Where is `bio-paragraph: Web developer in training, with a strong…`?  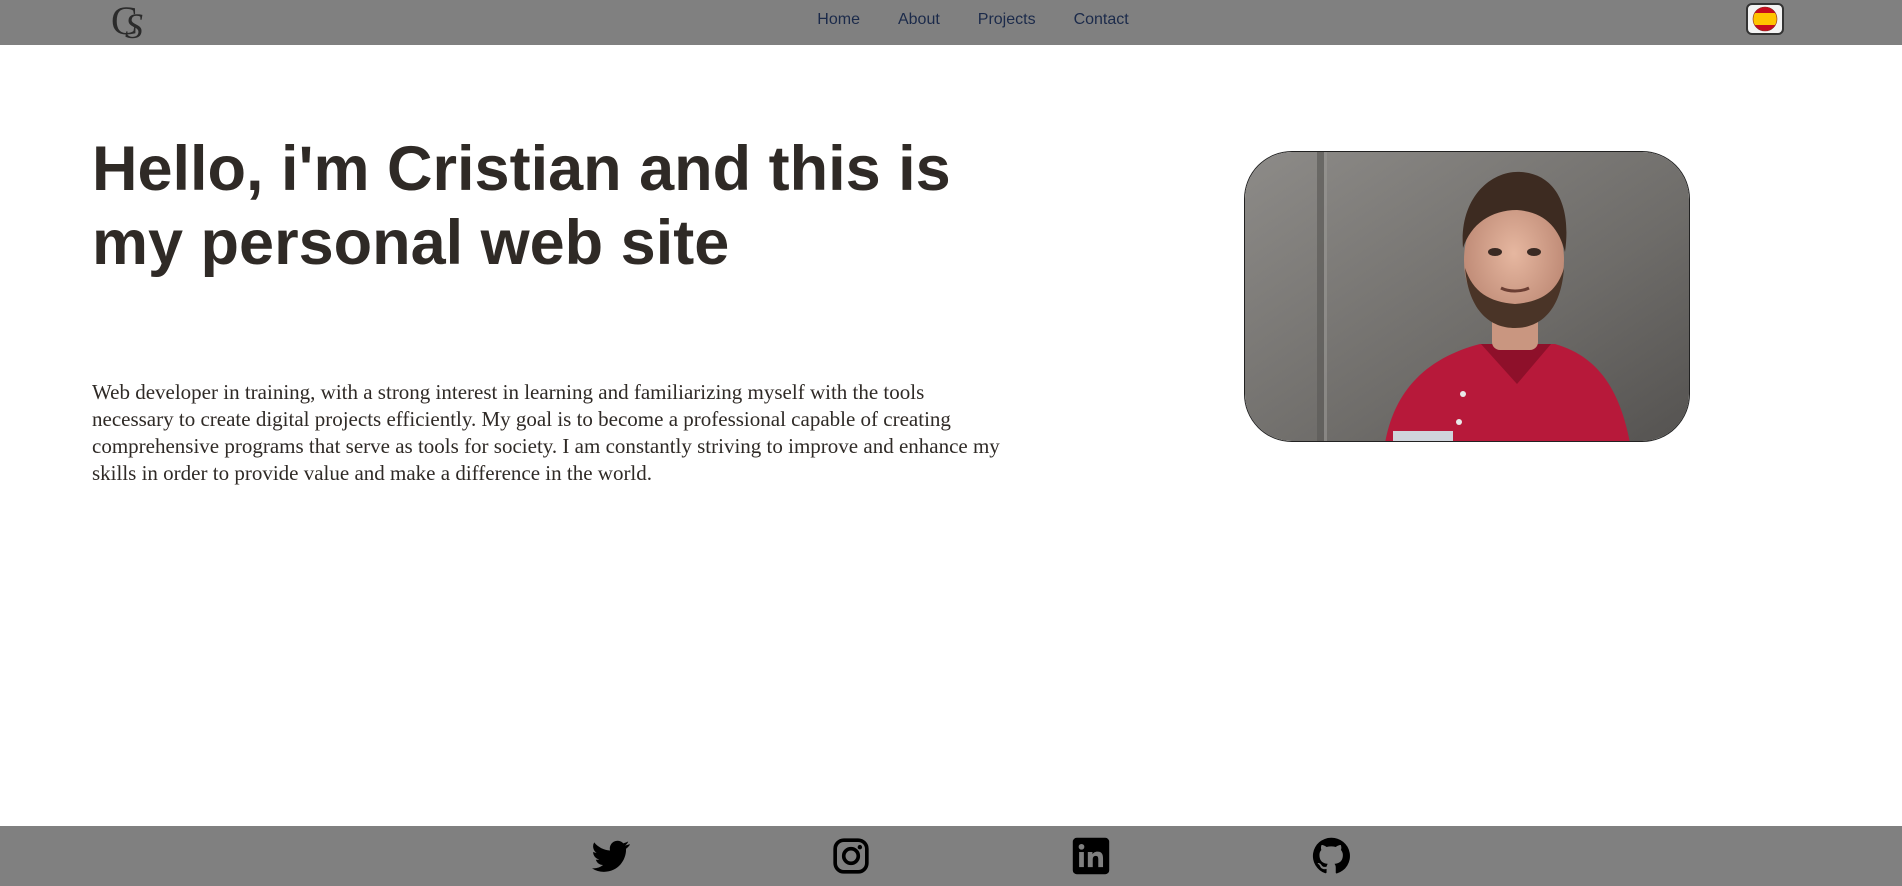
bio-paragraph: Web developer in training, with a strong… is located at coordinates (546, 432).